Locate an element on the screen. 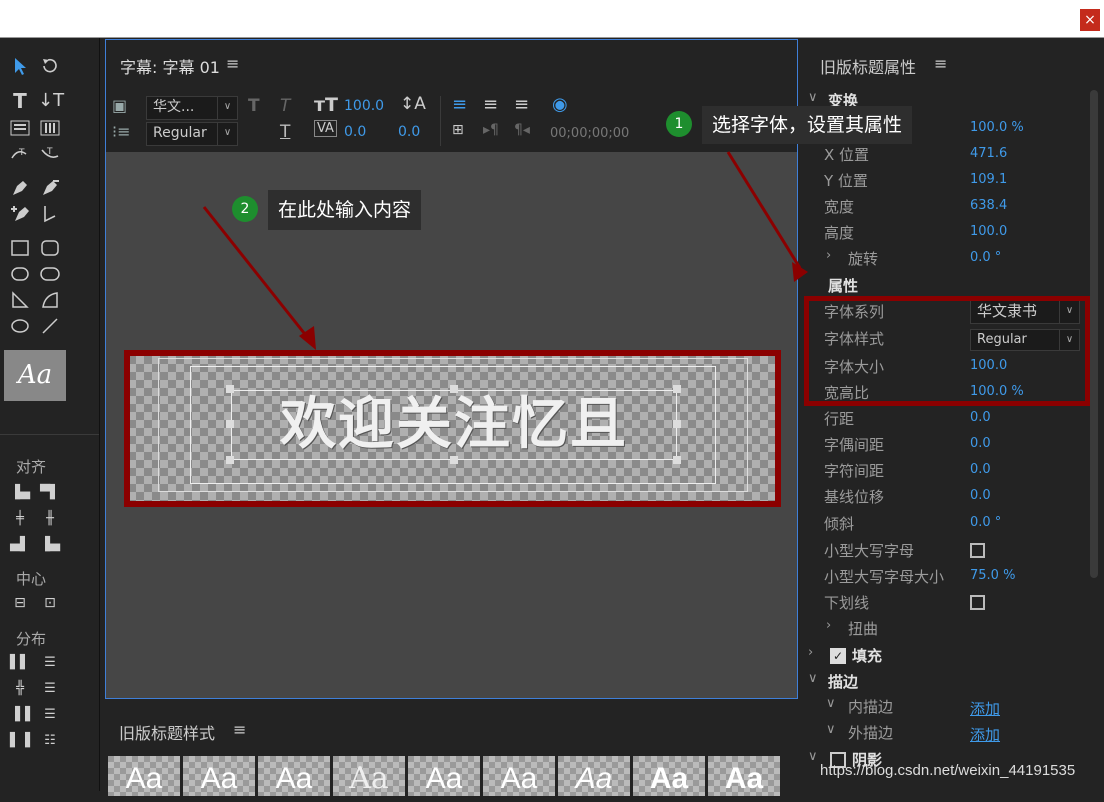 This screenshot has width=1104, height=802. step-badge-1: 1 is located at coordinates (679, 124).